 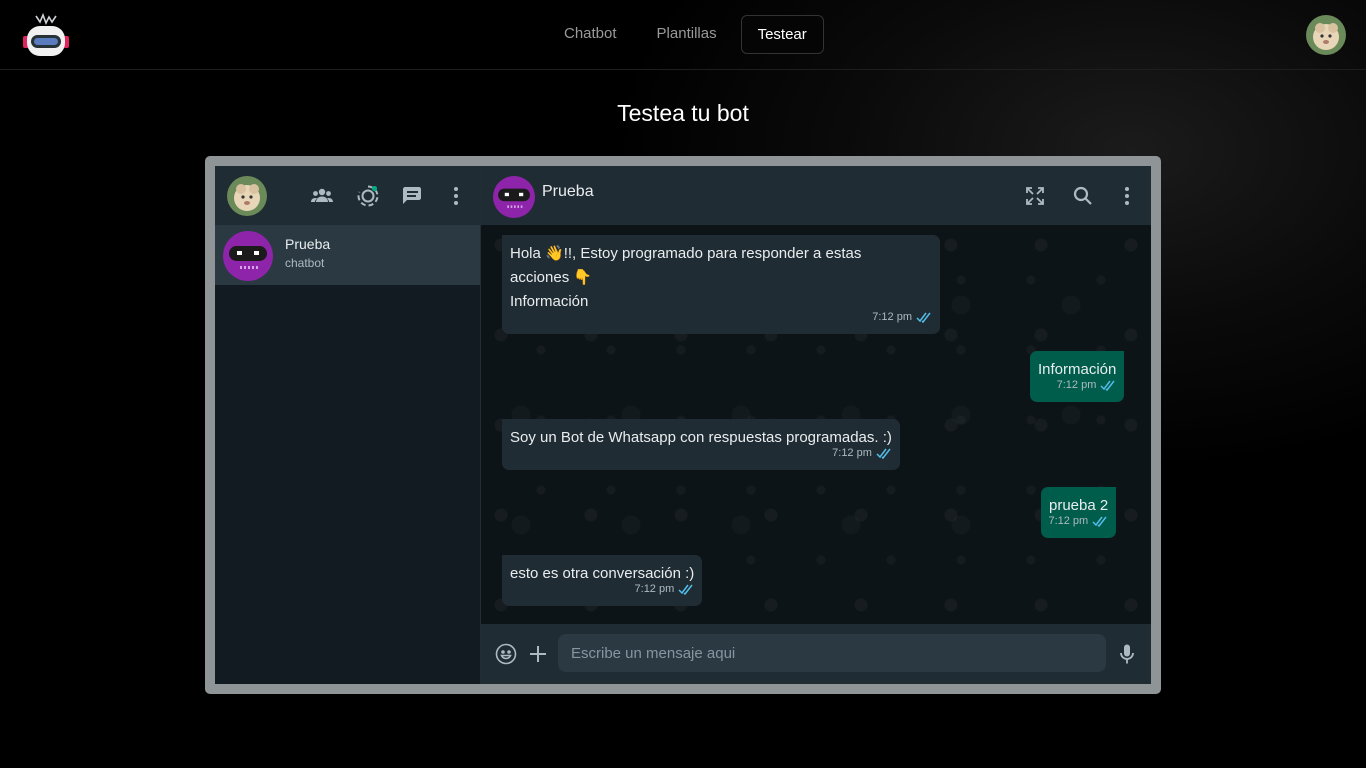 What do you see at coordinates (590, 34) in the screenshot?
I see `nav-chatbot: Chatbot` at bounding box center [590, 34].